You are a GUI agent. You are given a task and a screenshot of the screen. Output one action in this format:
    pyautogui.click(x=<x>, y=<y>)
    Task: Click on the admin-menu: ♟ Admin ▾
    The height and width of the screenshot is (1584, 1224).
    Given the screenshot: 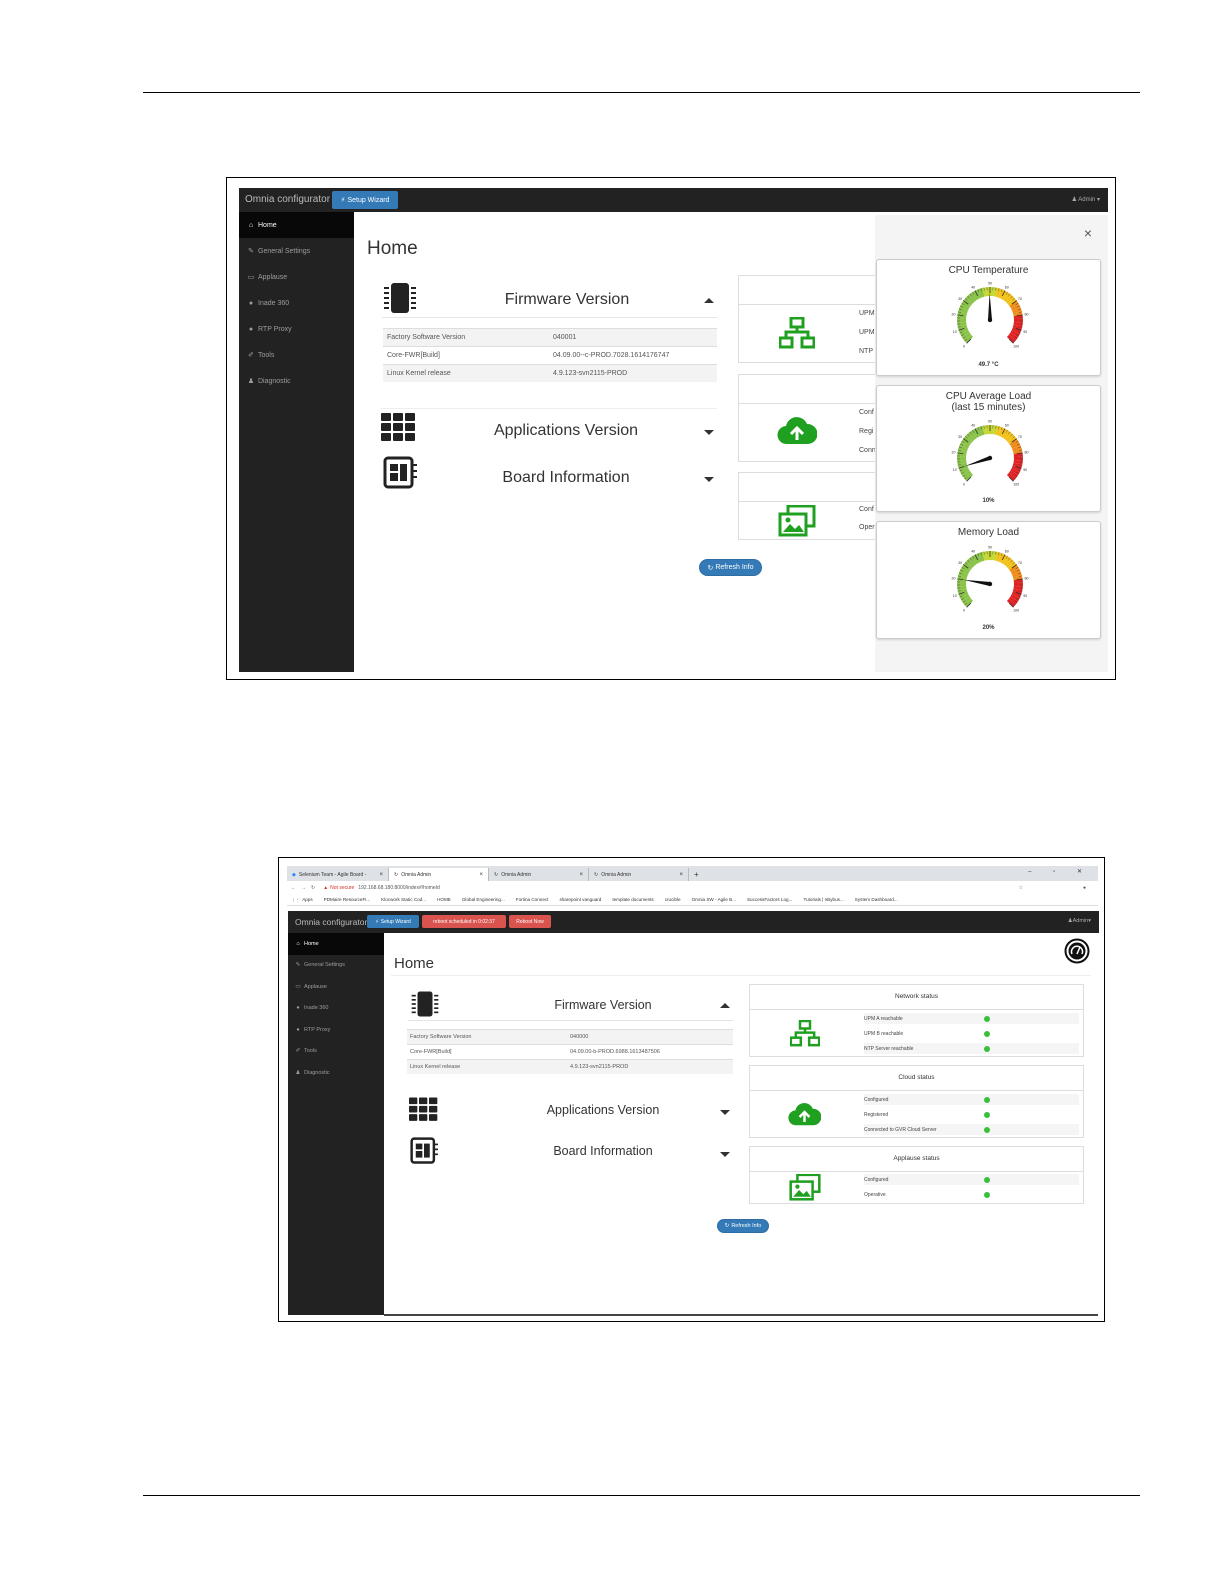 What is the action you would take?
    pyautogui.click(x=1086, y=199)
    